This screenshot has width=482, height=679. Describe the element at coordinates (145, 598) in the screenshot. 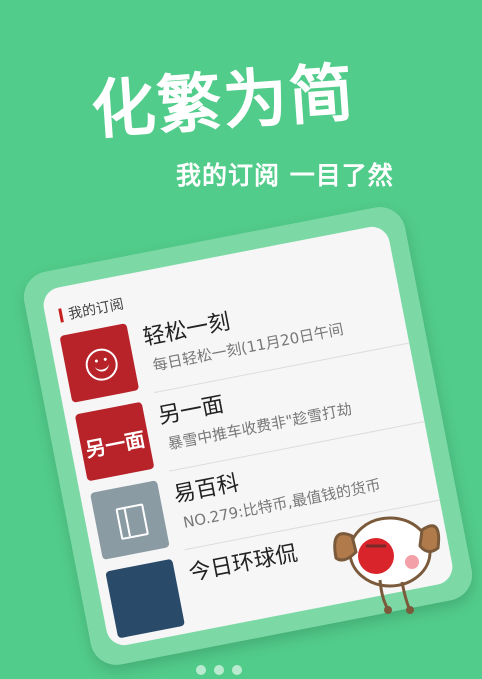

I see `thumbnail` at that location.